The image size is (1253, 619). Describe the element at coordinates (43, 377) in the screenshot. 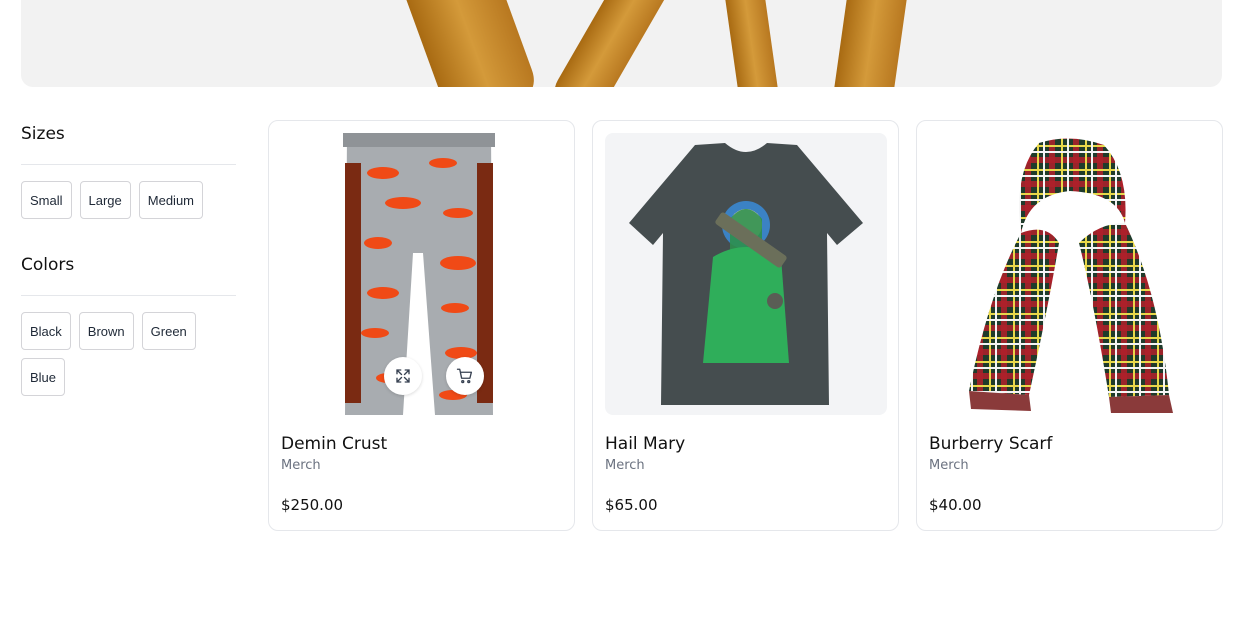

I see `color-option-blue: Blue` at that location.